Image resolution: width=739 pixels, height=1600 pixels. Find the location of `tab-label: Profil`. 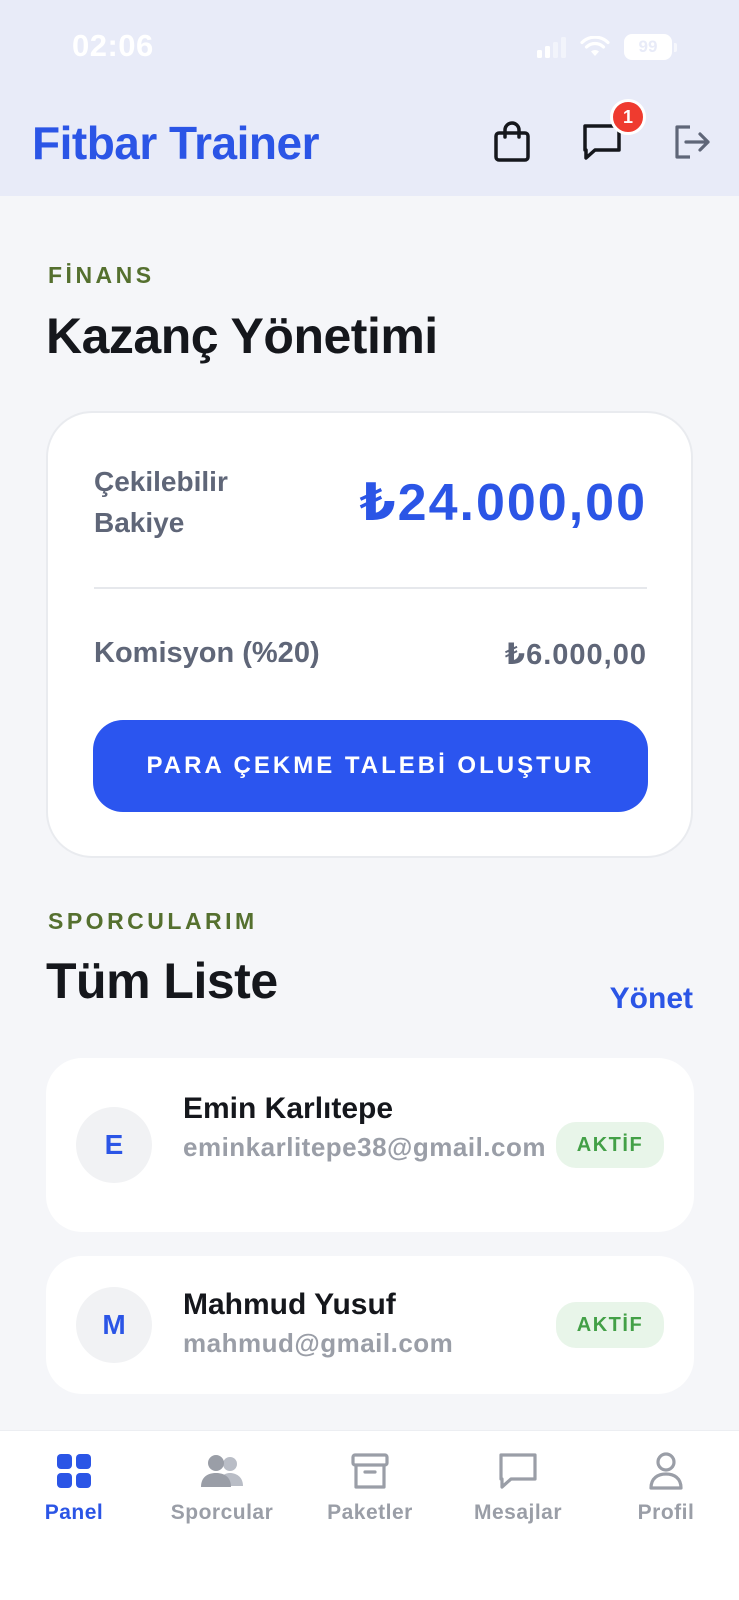

tab-label: Profil is located at coordinates (666, 1512).